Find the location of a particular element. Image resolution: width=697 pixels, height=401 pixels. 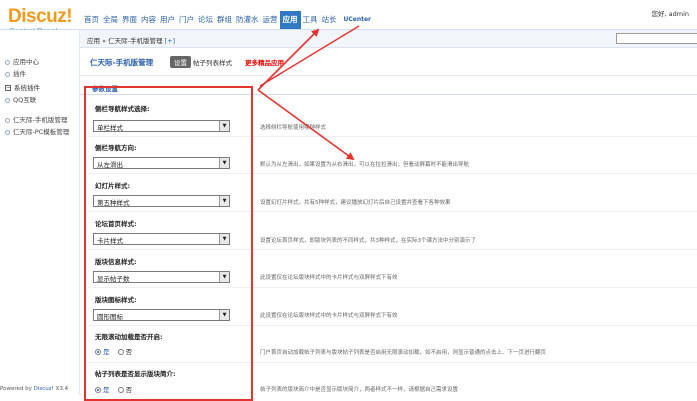

plugin-title: 仁天际-手机版管理 is located at coordinates (122, 62).